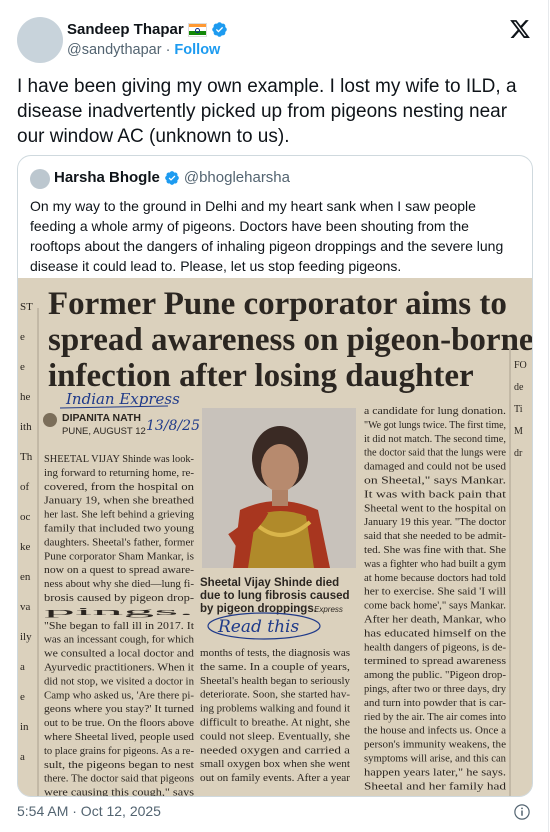  Describe the element at coordinates (26, 427) in the screenshot. I see `edge-left-line: ith` at that location.